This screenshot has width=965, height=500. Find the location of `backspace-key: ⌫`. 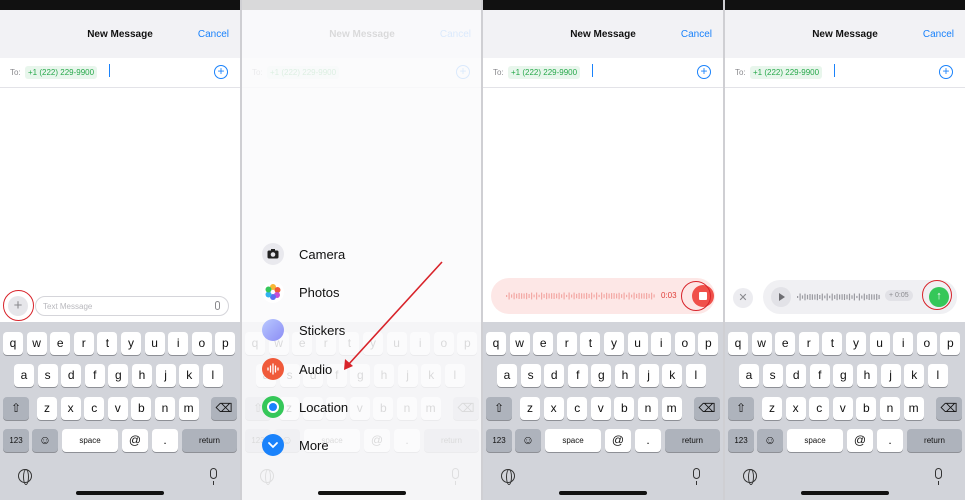

backspace-key: ⌫ is located at coordinates (949, 408).